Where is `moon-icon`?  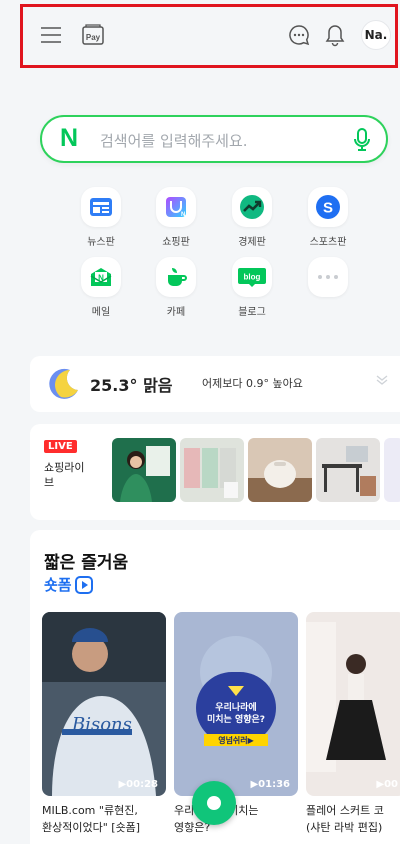
moon-icon is located at coordinates (64, 386).